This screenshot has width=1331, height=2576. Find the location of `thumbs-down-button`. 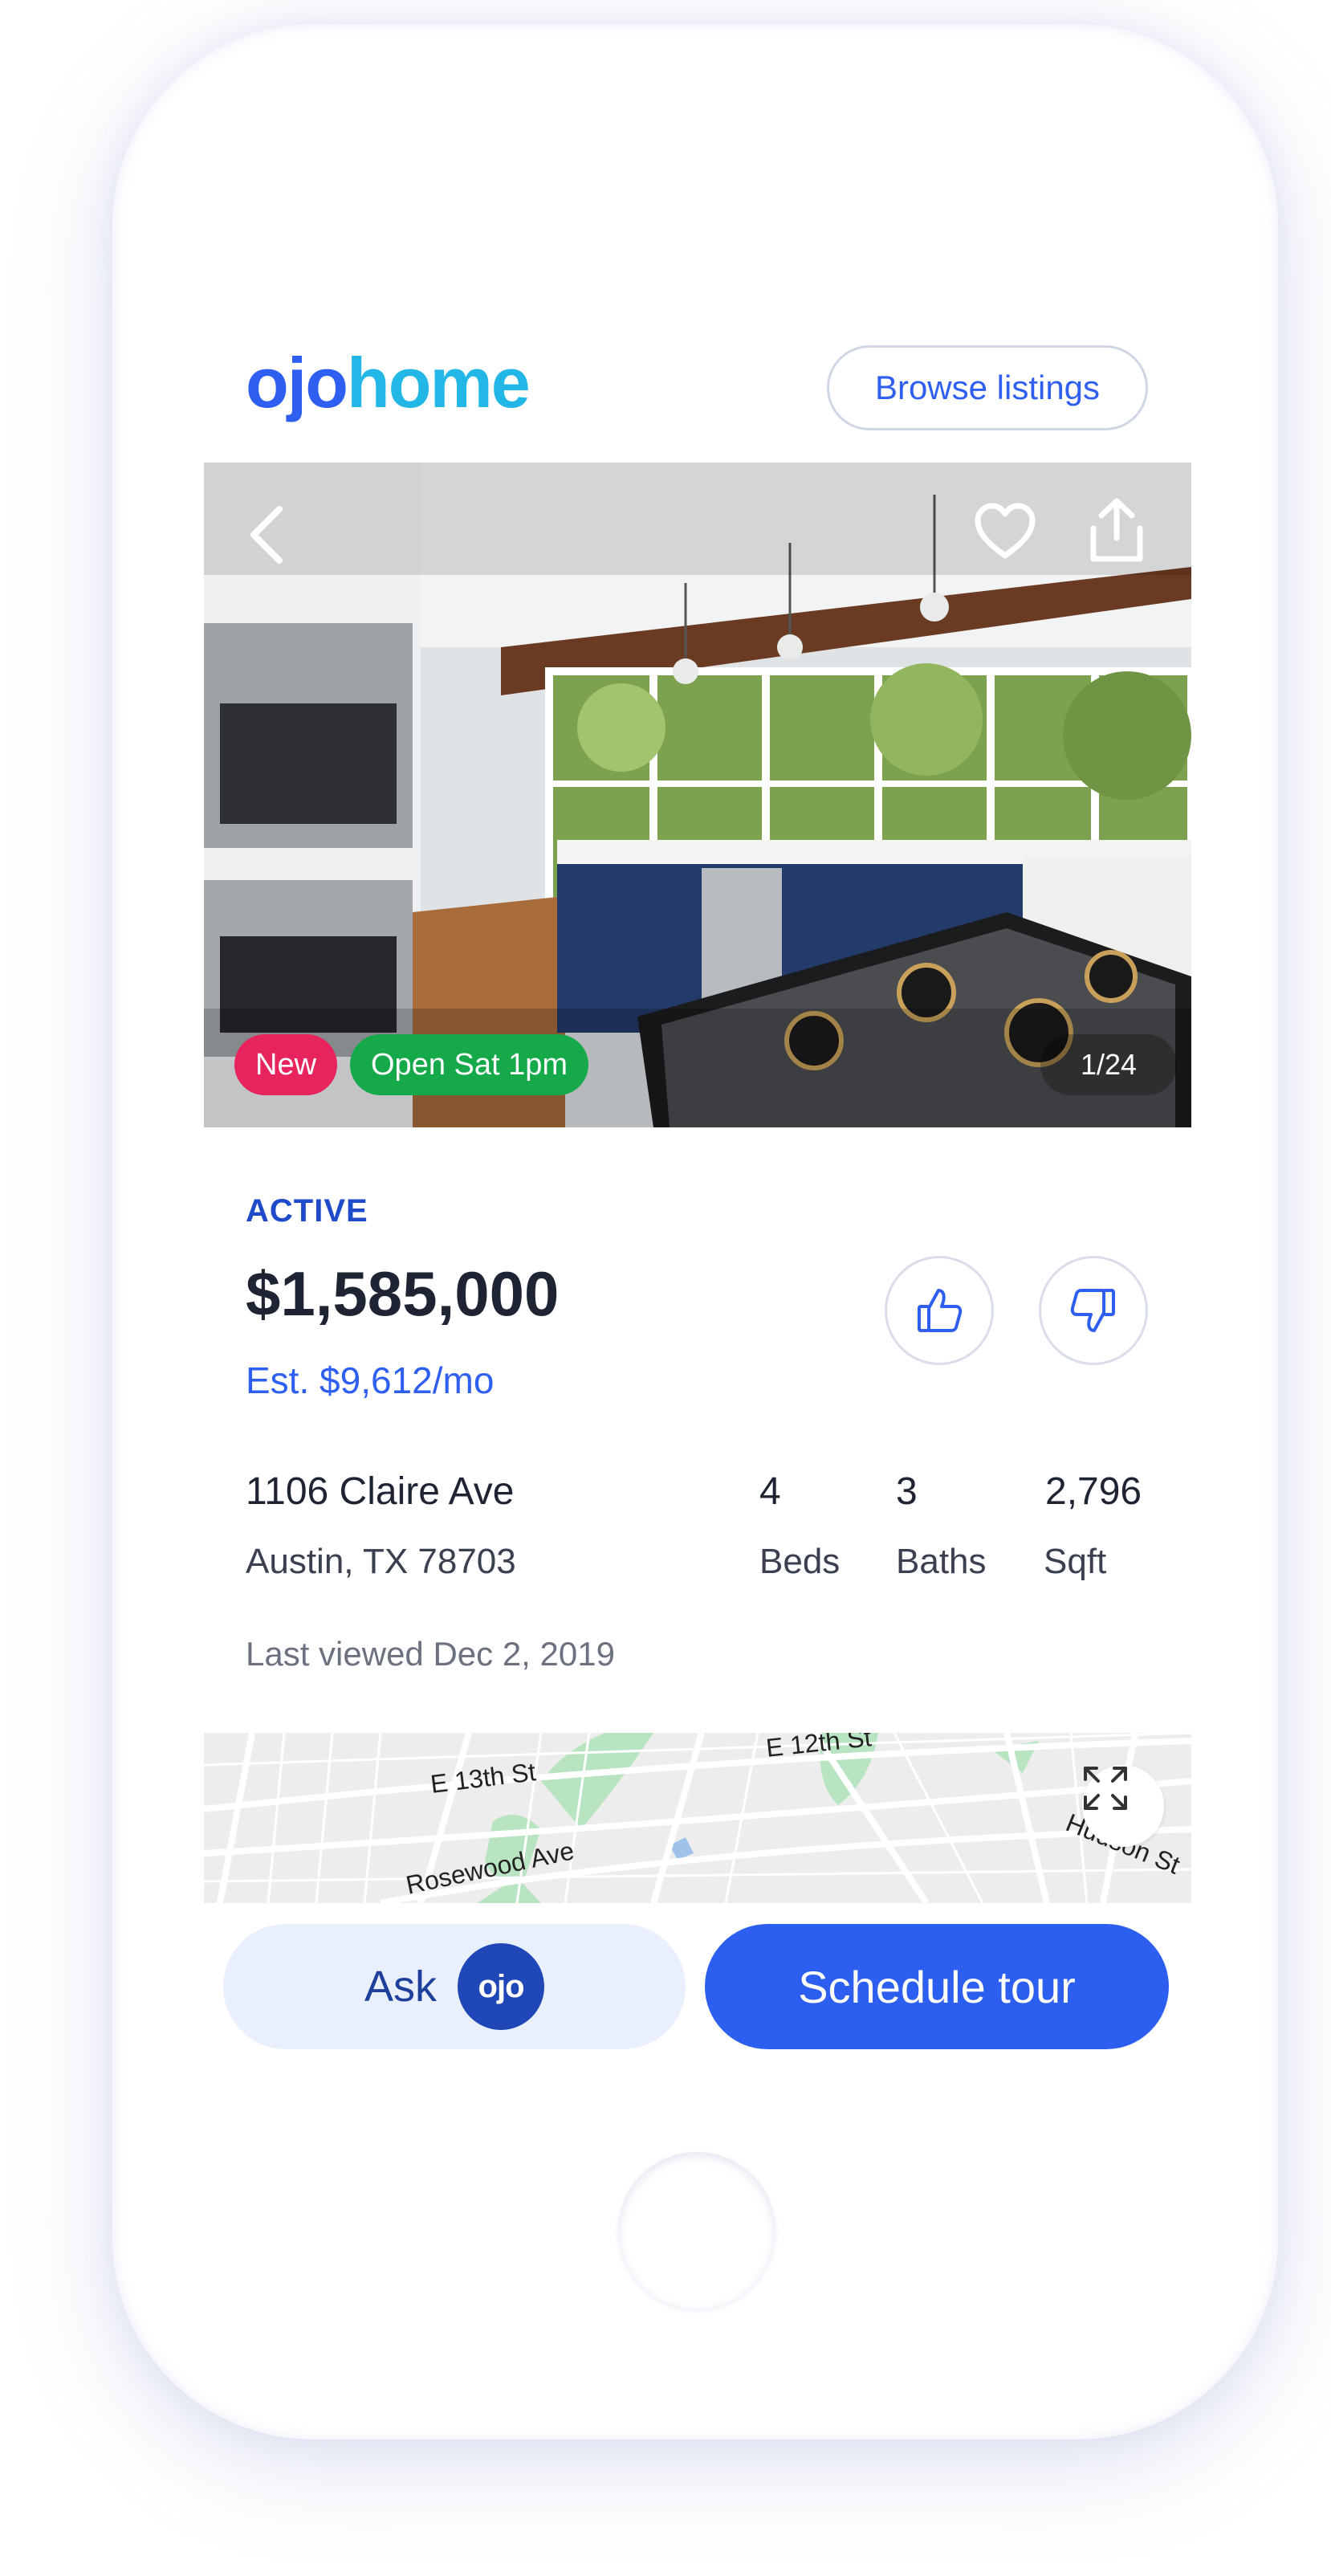

thumbs-down-button is located at coordinates (1093, 1310).